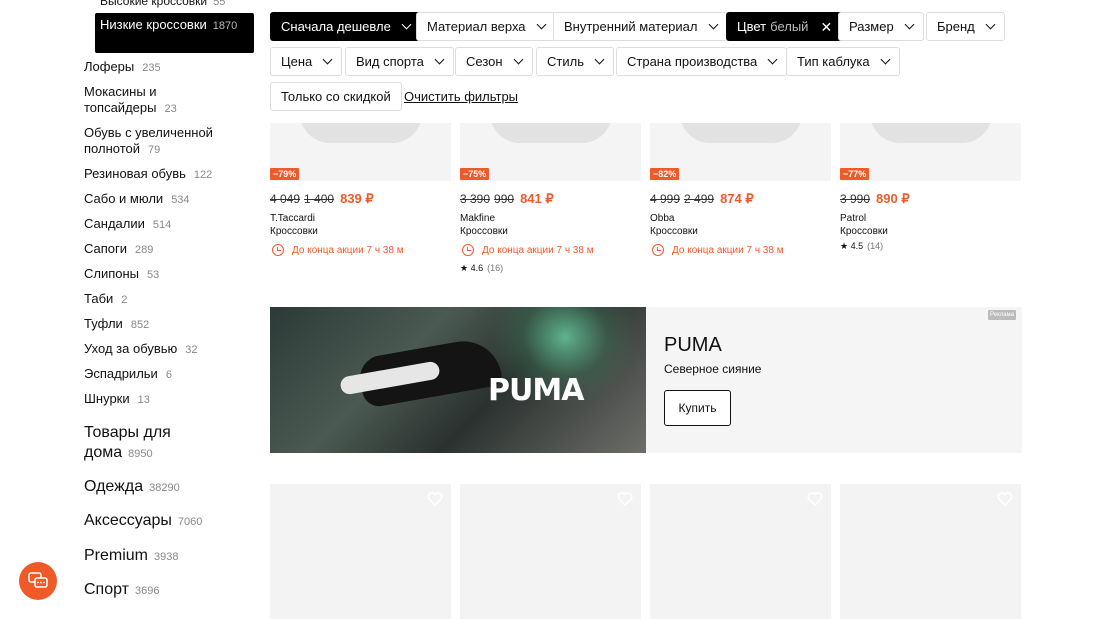  I want to click on puma-logo: PUMA, so click(536, 390).